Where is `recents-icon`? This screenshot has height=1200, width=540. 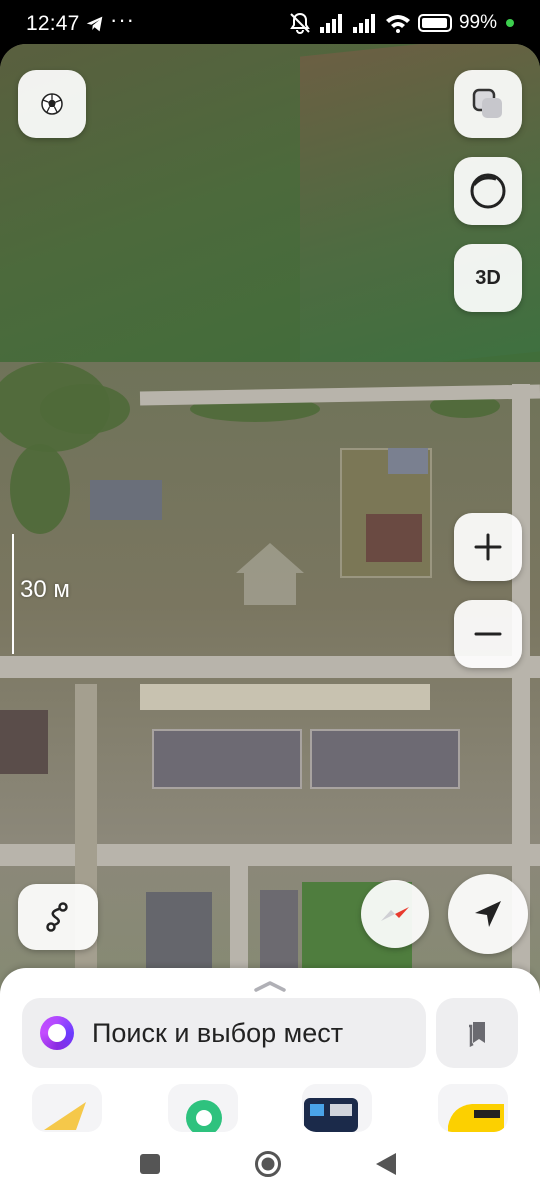
recents-icon is located at coordinates (150, 1164).